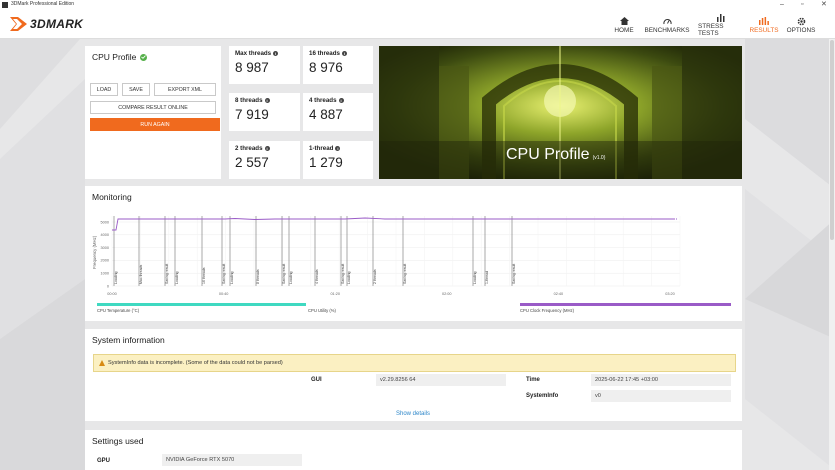 The width and height of the screenshot is (835, 470). I want to click on nav-options: OPTIONS, so click(801, 24).